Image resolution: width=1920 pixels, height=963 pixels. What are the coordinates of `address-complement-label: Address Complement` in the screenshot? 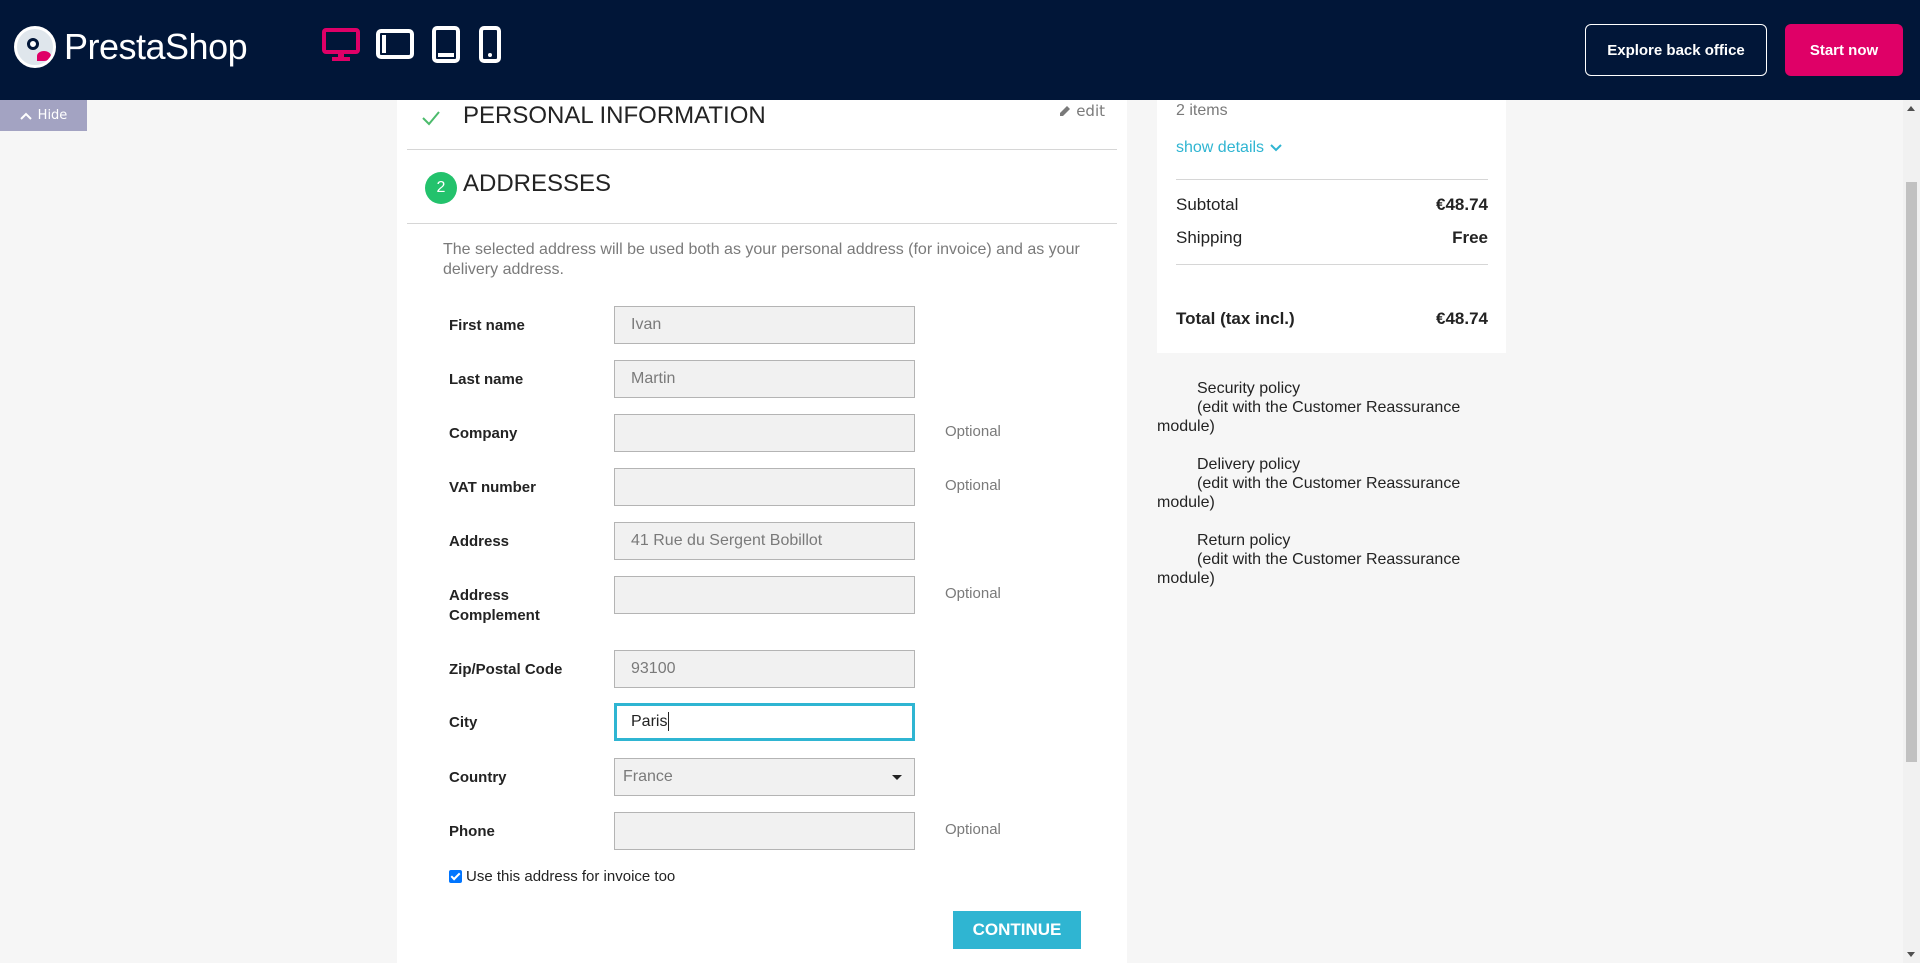 It's located at (494, 605).